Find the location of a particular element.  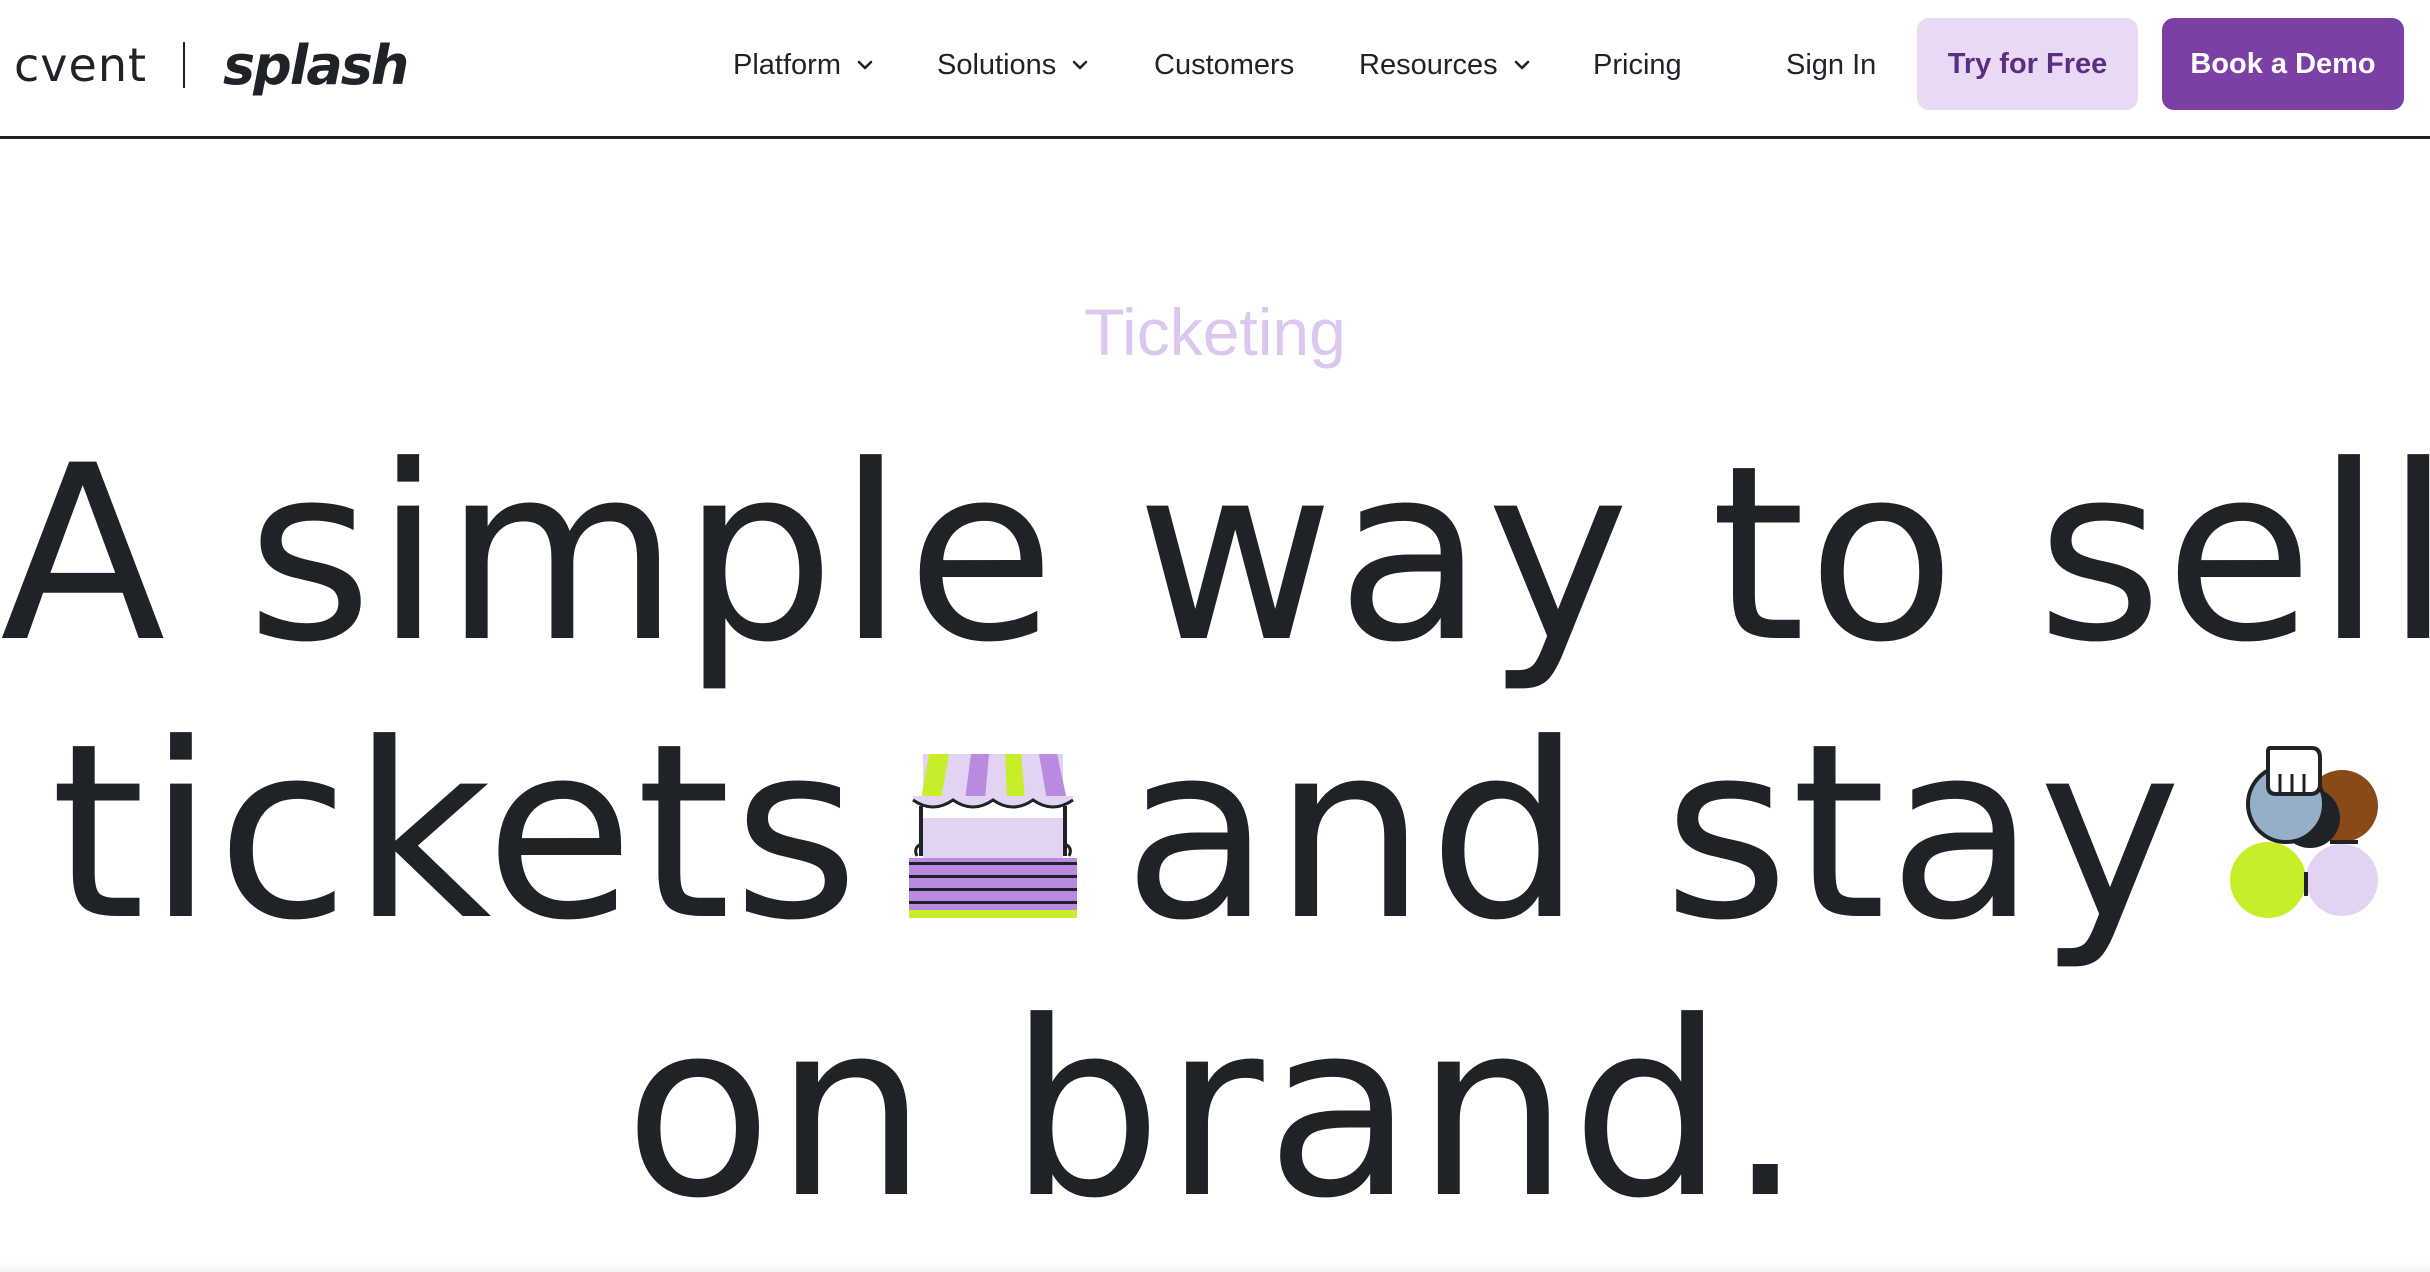

nav-solutions-menu: Solutions is located at coordinates (1013, 65).